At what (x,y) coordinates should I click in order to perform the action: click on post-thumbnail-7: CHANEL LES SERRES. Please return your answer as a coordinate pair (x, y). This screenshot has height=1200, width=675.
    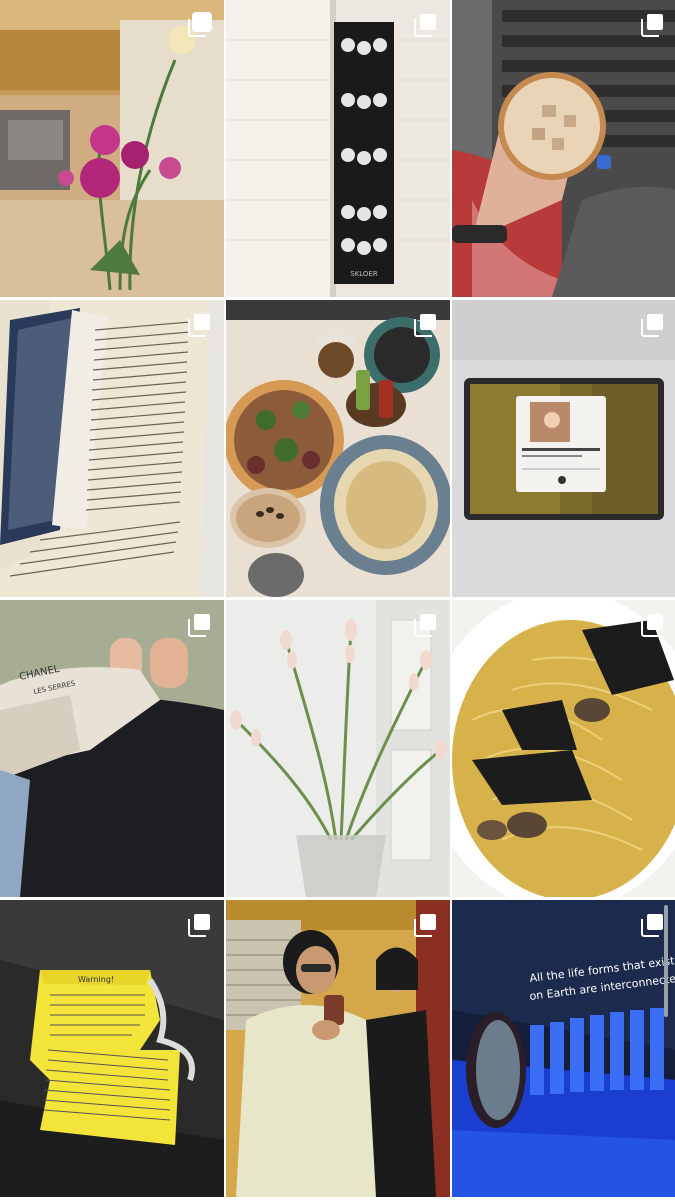
    Looking at the image, I should click on (112, 748).